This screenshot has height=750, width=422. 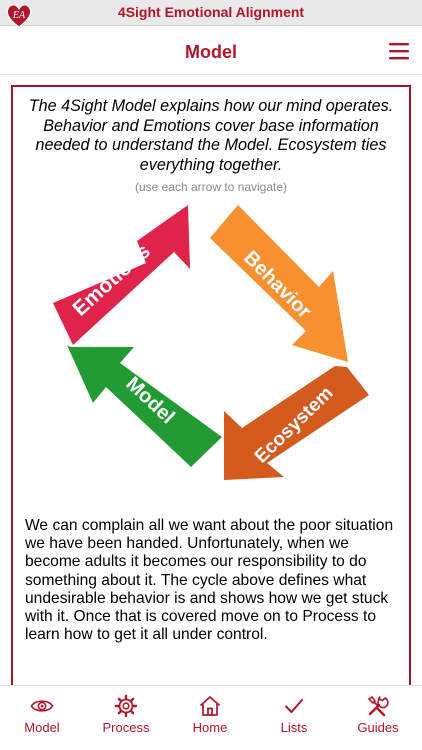 I want to click on tab-model: Model, so click(x=42, y=718).